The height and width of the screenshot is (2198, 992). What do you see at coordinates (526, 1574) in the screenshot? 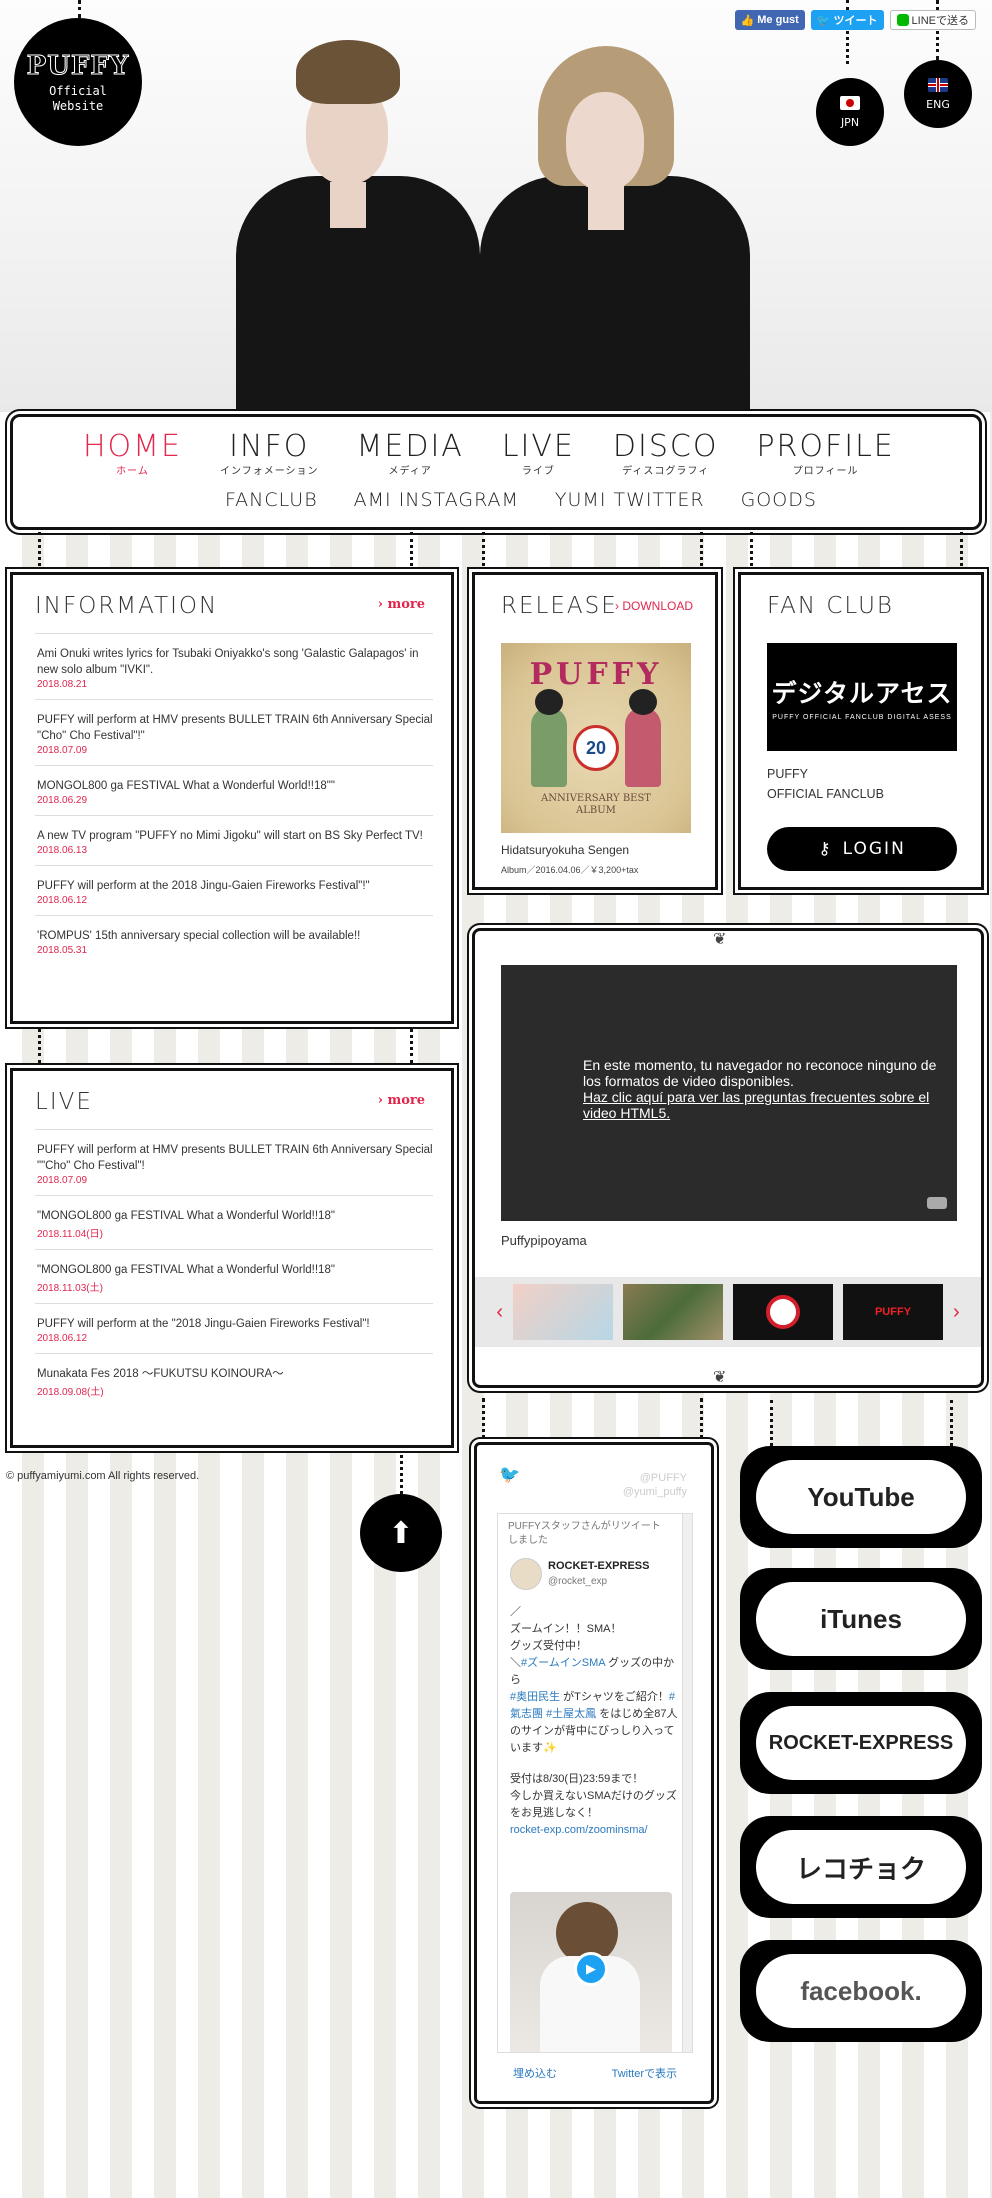
I see `avatar` at bounding box center [526, 1574].